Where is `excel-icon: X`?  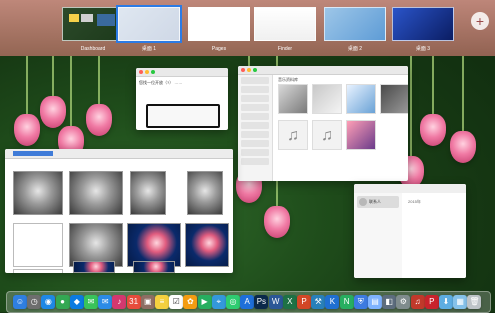
excel-icon: X is located at coordinates (289, 302).